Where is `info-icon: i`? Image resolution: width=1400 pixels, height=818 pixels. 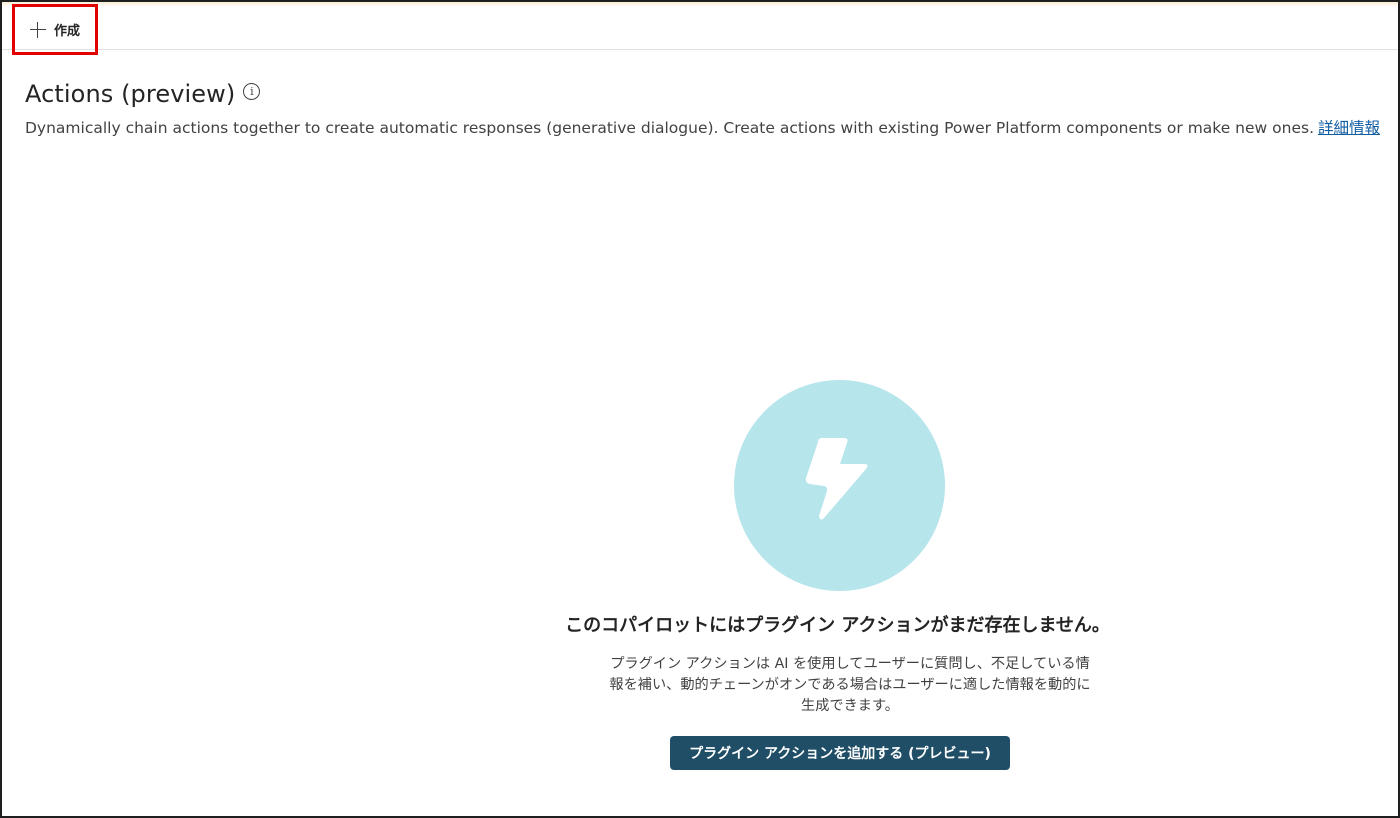
info-icon: i is located at coordinates (252, 91).